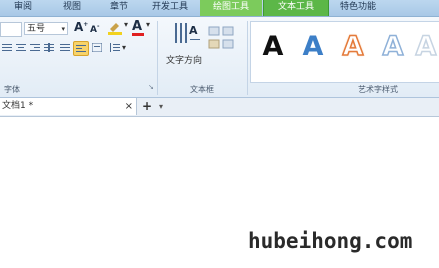  I want to click on svg-text: A, so click(193, 30).